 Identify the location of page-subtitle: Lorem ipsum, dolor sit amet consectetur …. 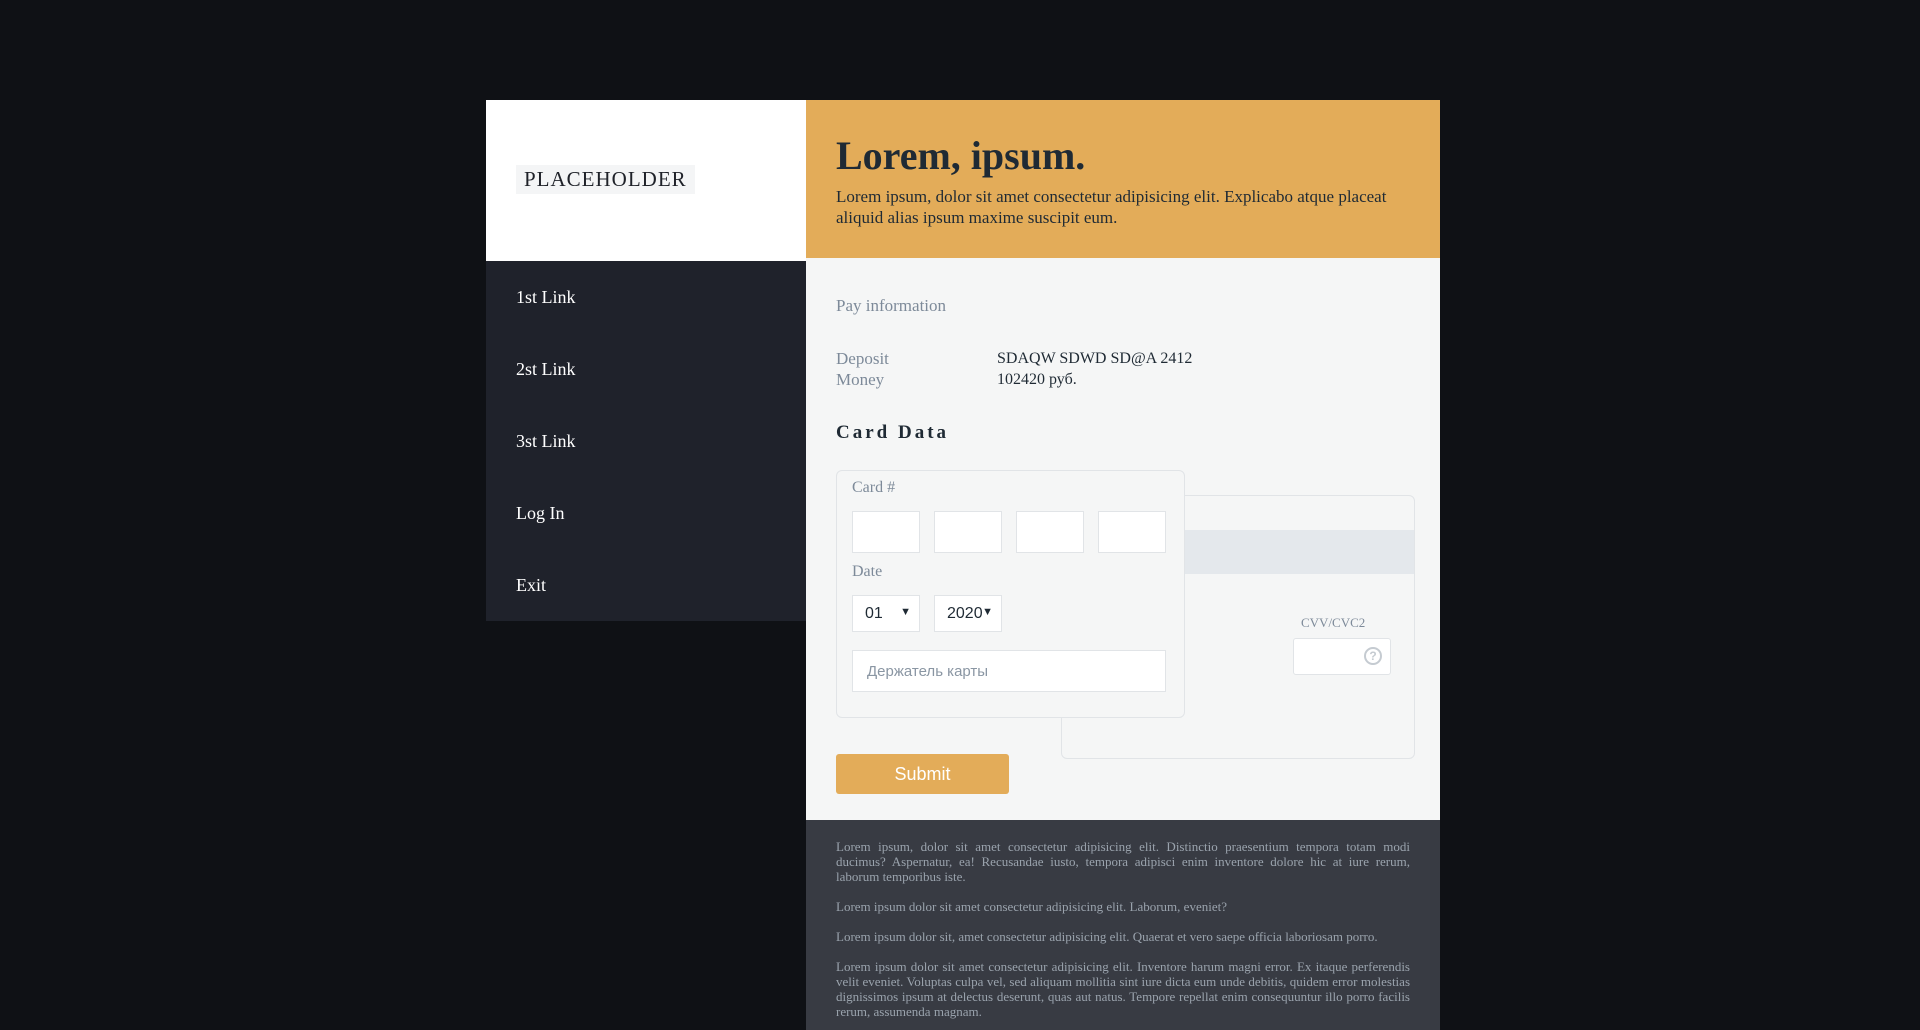
(1111, 207).